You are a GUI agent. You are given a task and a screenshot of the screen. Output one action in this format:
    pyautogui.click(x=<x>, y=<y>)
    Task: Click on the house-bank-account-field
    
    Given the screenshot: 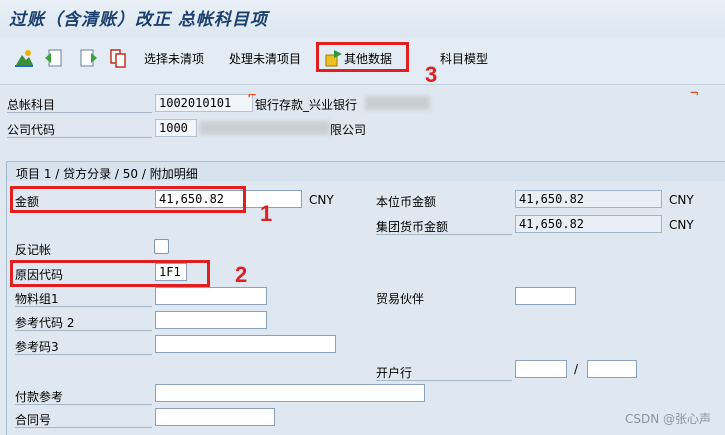 What is the action you would take?
    pyautogui.click(x=612, y=369)
    